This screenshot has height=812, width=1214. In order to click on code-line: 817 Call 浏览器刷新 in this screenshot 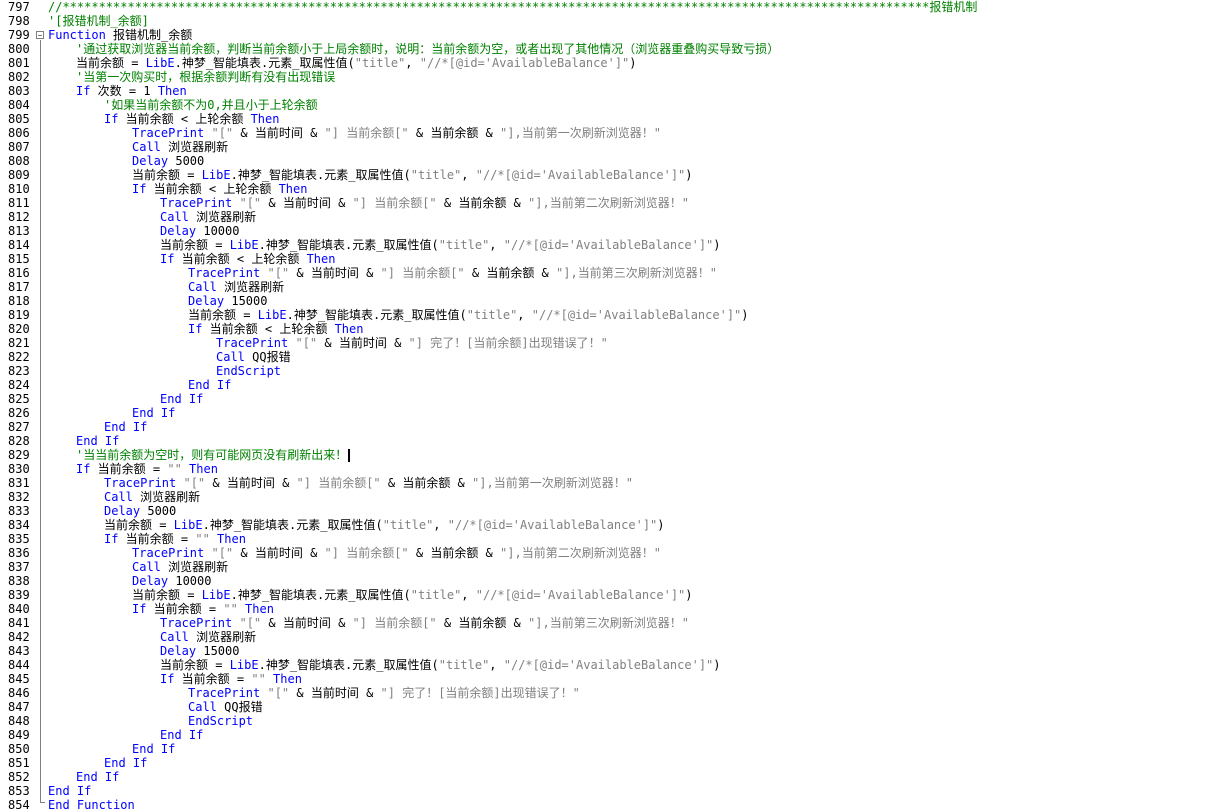, I will do `click(607, 287)`.